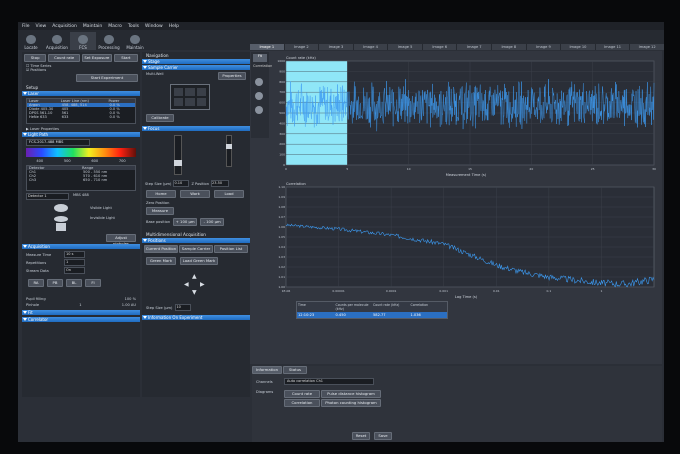 The image size is (680, 454). Describe the element at coordinates (220, 183) in the screenshot. I see `z-position-field: 23.50` at that location.